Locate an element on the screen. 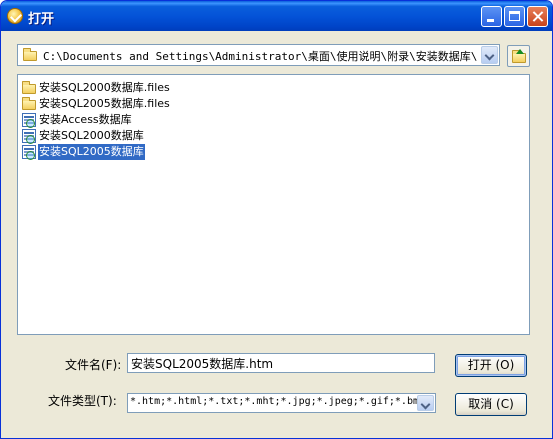 This screenshot has width=553, height=439. cancel-button: 取消 (C) is located at coordinates (491, 404).